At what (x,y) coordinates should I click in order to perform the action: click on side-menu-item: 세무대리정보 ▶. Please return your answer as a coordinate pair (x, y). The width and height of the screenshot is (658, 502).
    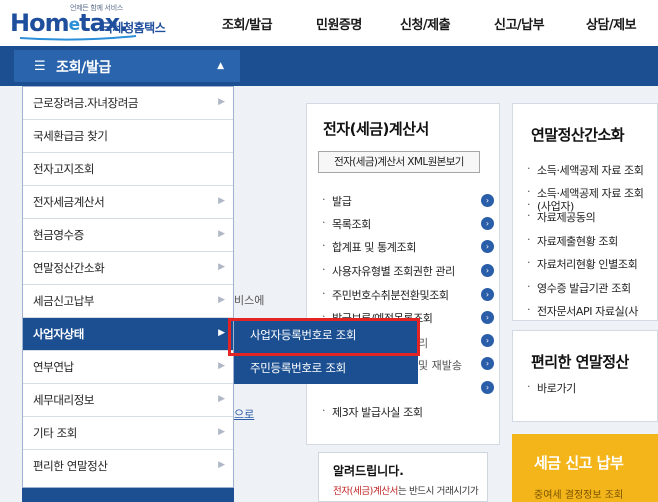
    Looking at the image, I should click on (128, 400).